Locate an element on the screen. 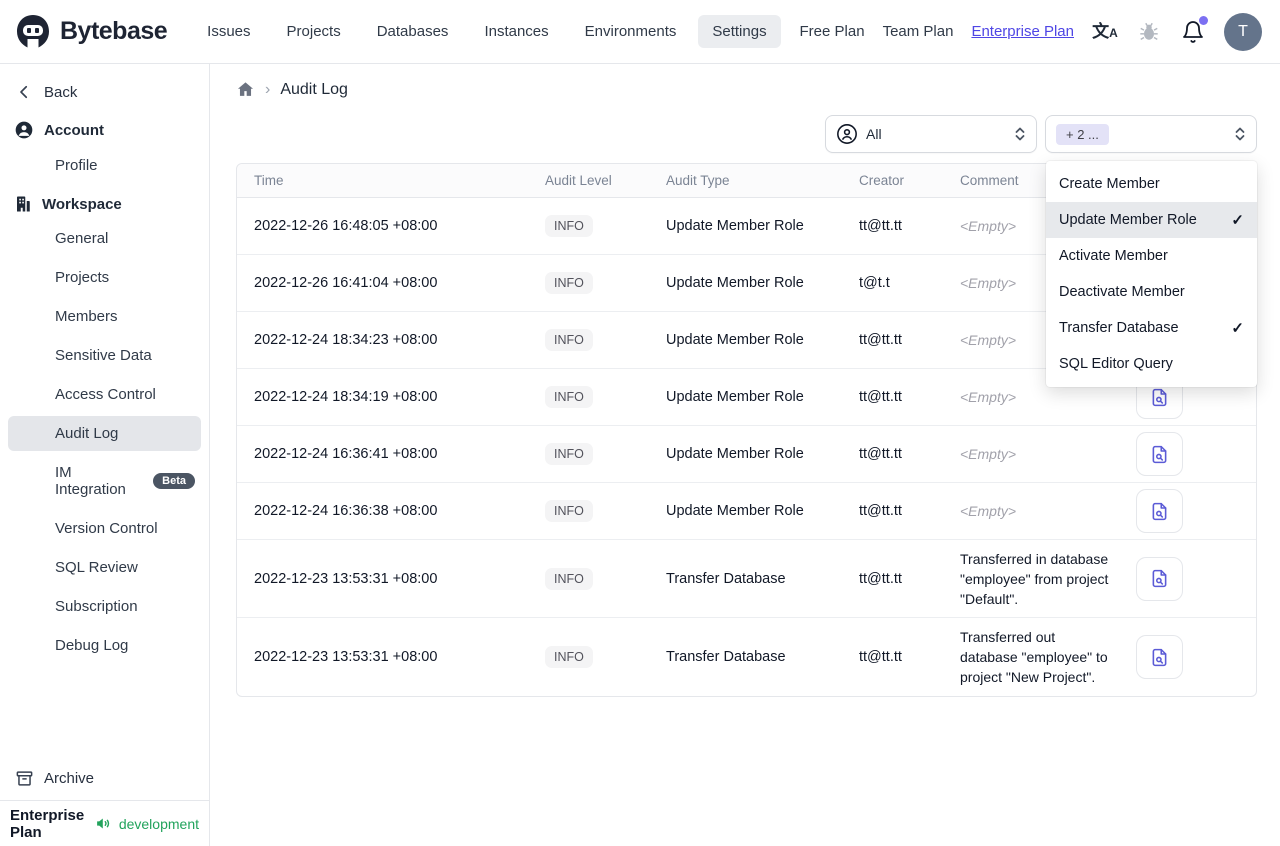 This screenshot has width=1280, height=846. archive-button: Archive is located at coordinates (104, 780).